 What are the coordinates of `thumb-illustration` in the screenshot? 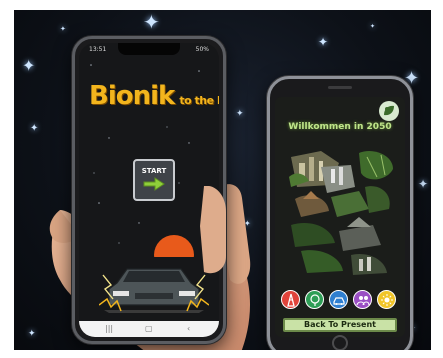 It's located at (213, 230).